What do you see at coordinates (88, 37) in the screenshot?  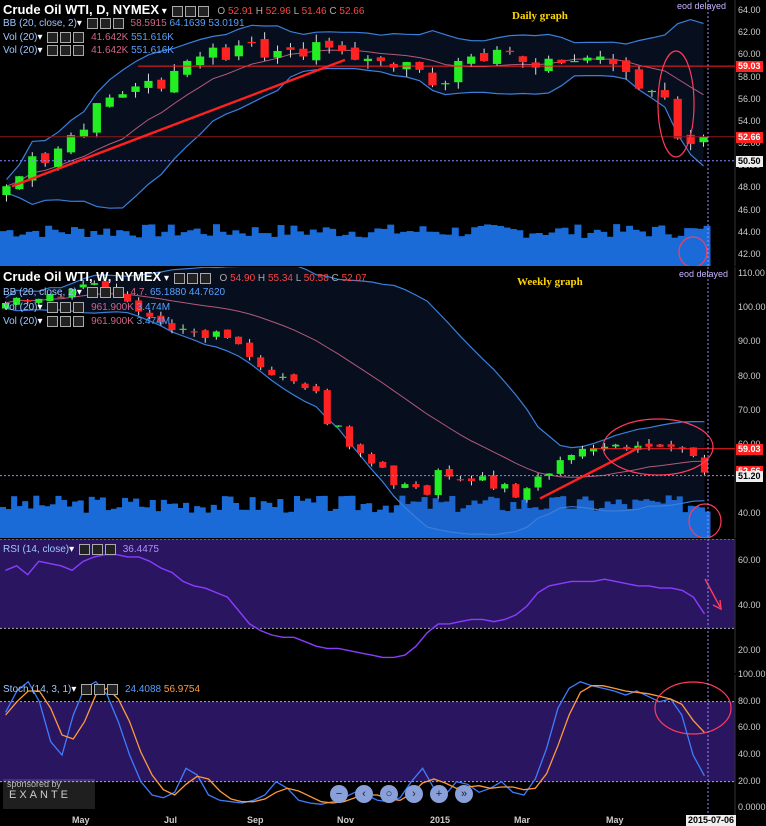 I see `daily-vol-legend-1: Vol (20)▾ 41.642K 551.616K` at bounding box center [88, 37].